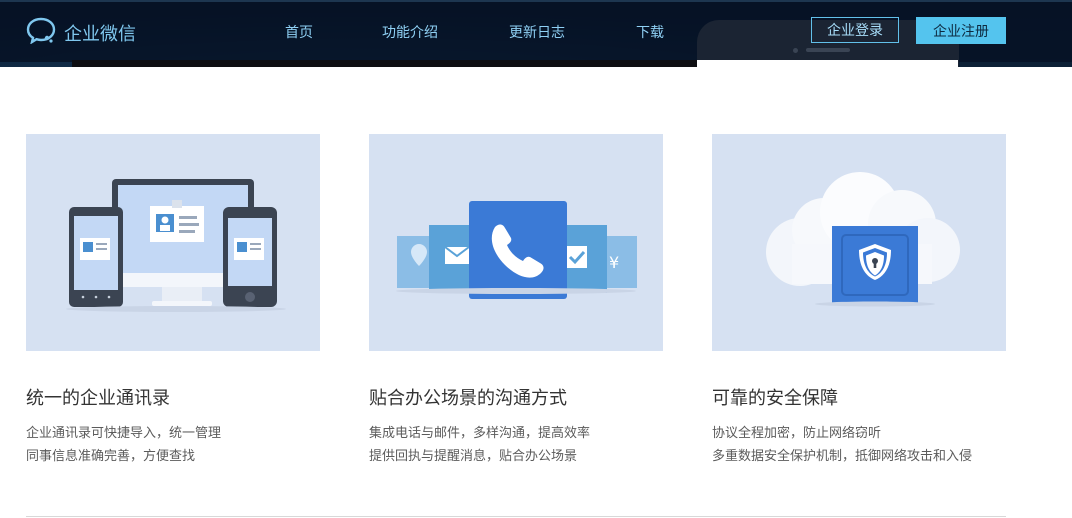 This screenshot has height=518, width=1072. I want to click on phone-screen-decoration, so click(827, 63).